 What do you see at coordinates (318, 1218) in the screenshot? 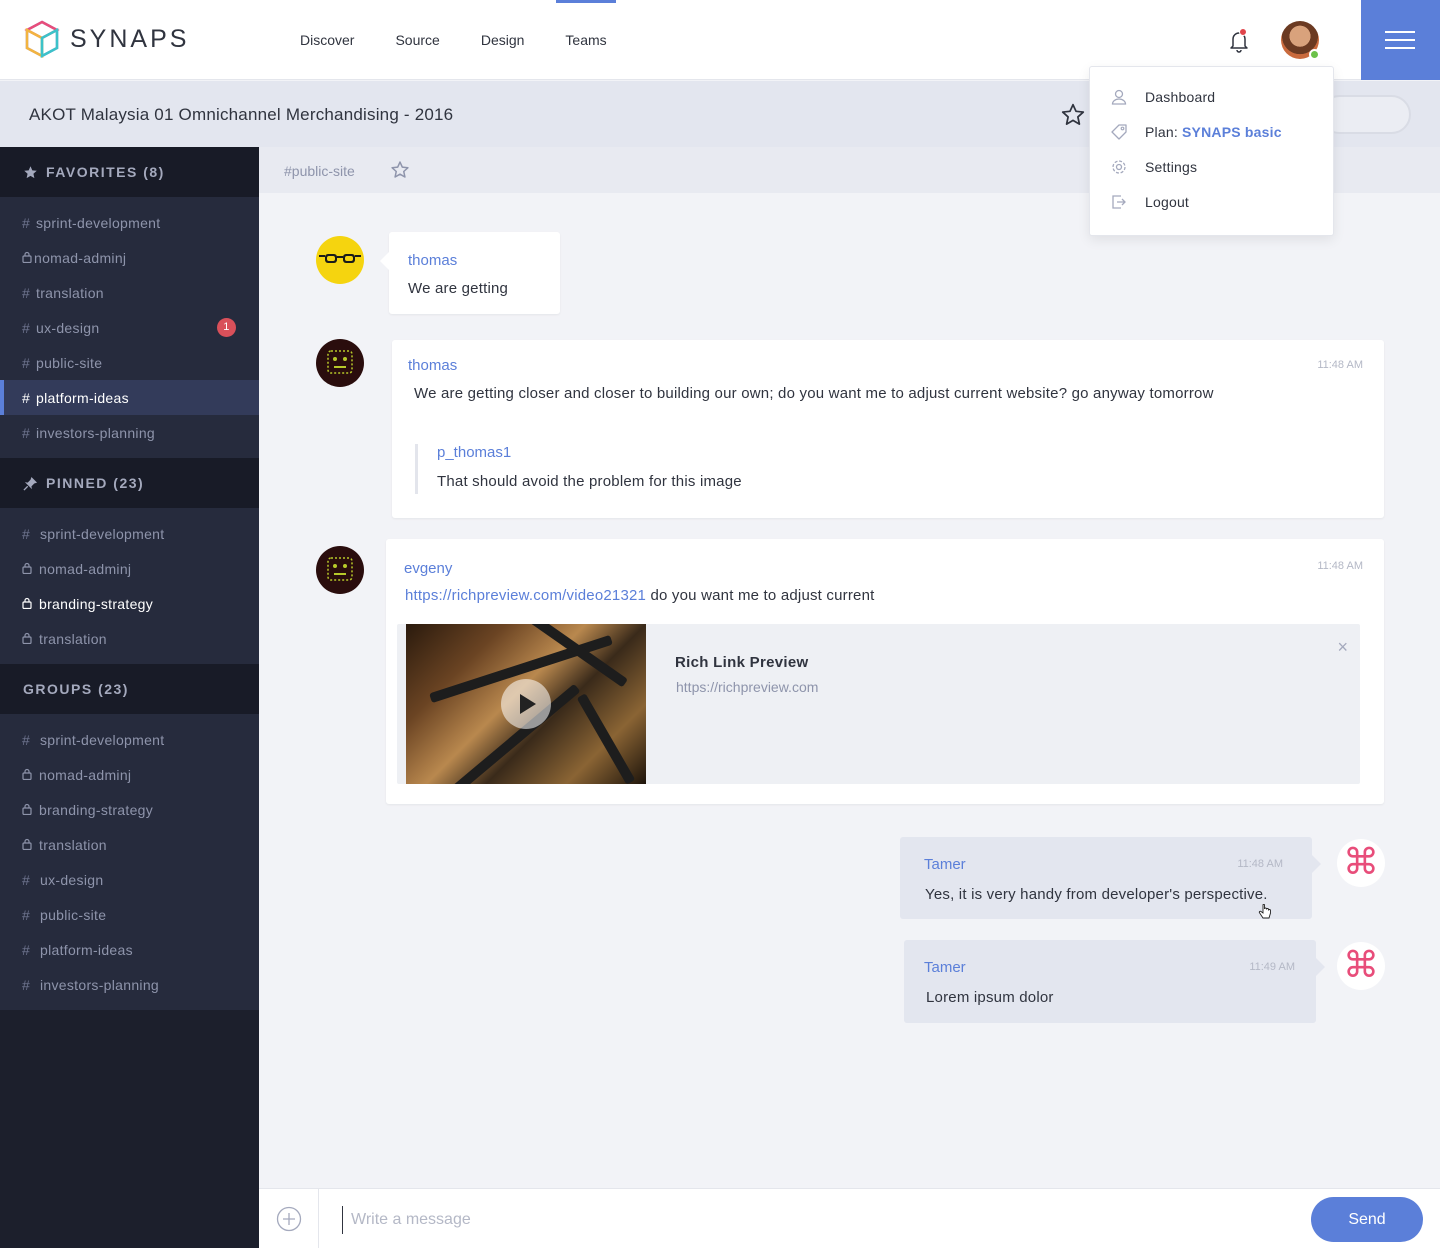
I see `divider` at bounding box center [318, 1218].